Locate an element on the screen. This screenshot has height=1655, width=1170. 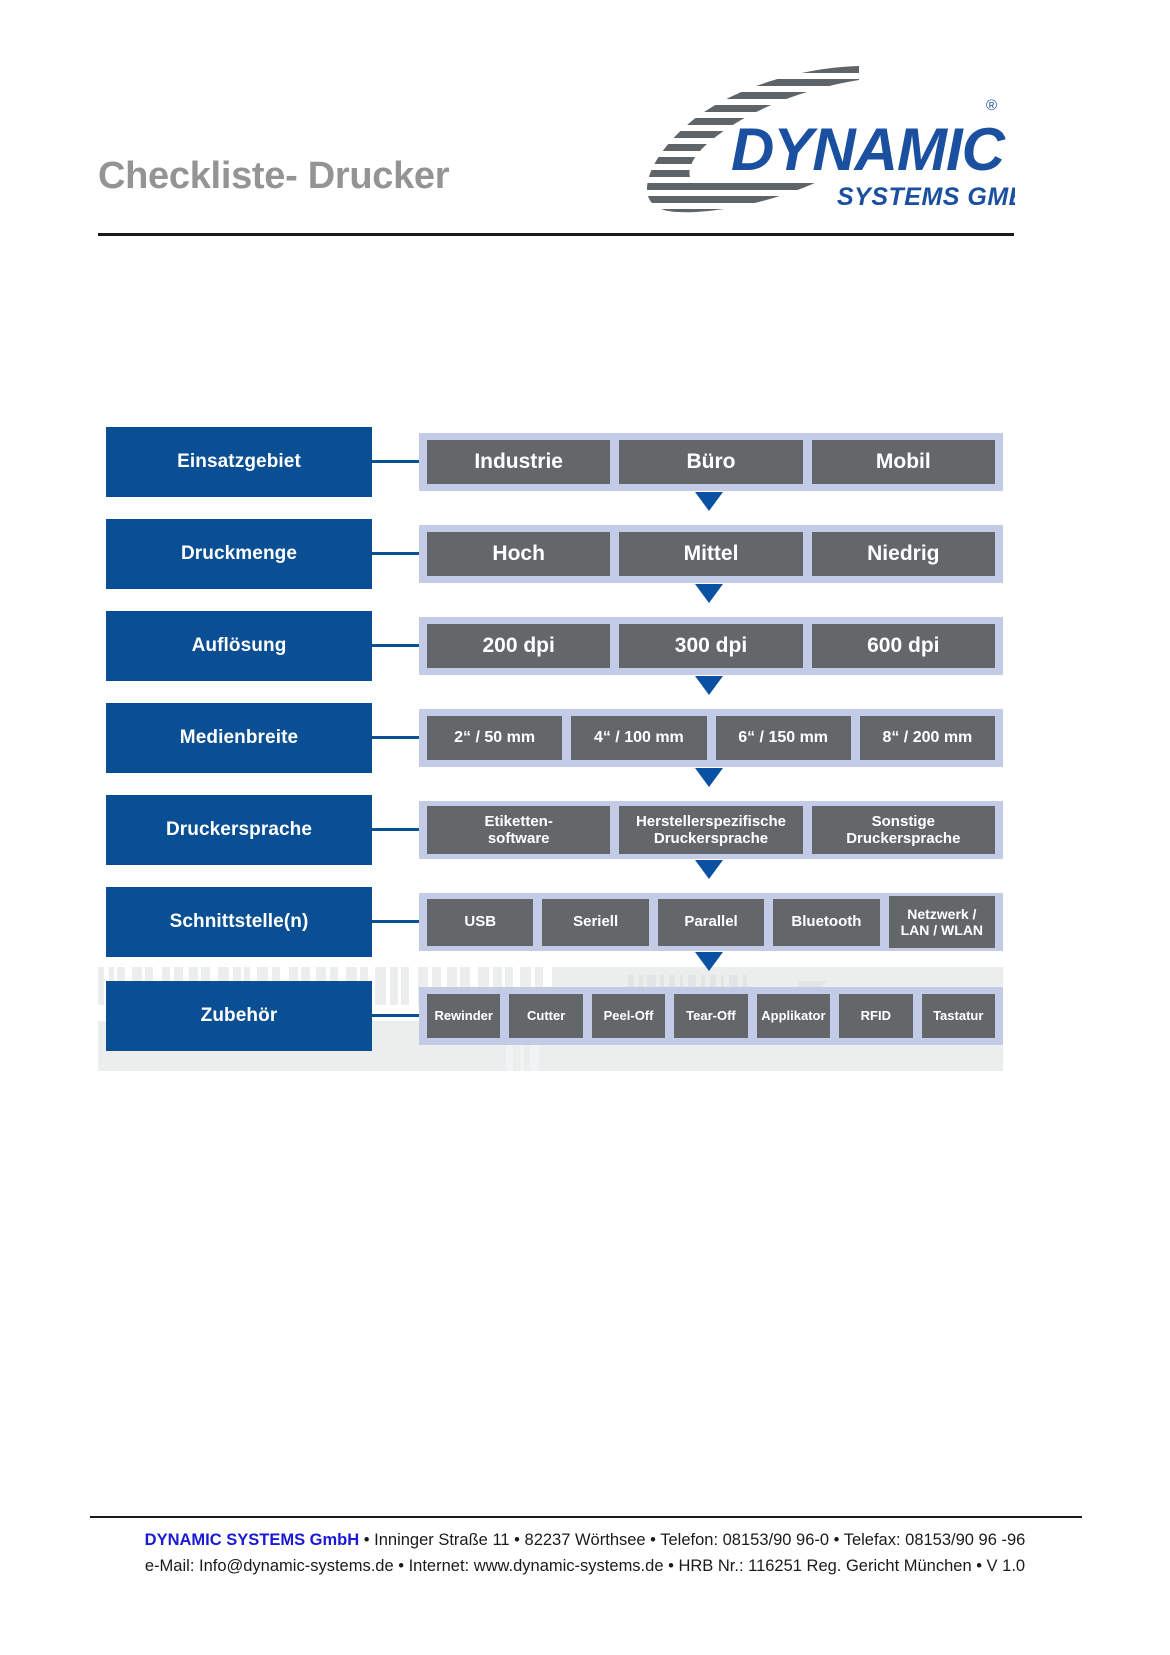
option-box: 8“ / 200 mm is located at coordinates (927, 738).